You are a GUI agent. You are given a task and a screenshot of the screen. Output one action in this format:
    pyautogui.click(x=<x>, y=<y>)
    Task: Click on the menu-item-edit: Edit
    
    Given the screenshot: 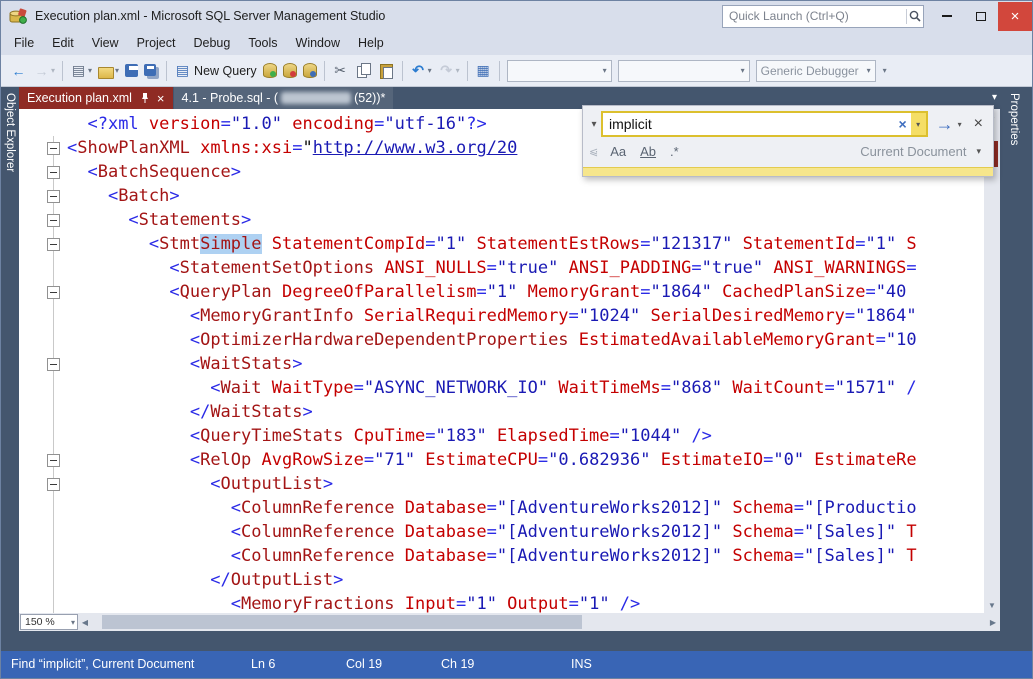 What is the action you would take?
    pyautogui.click(x=63, y=43)
    